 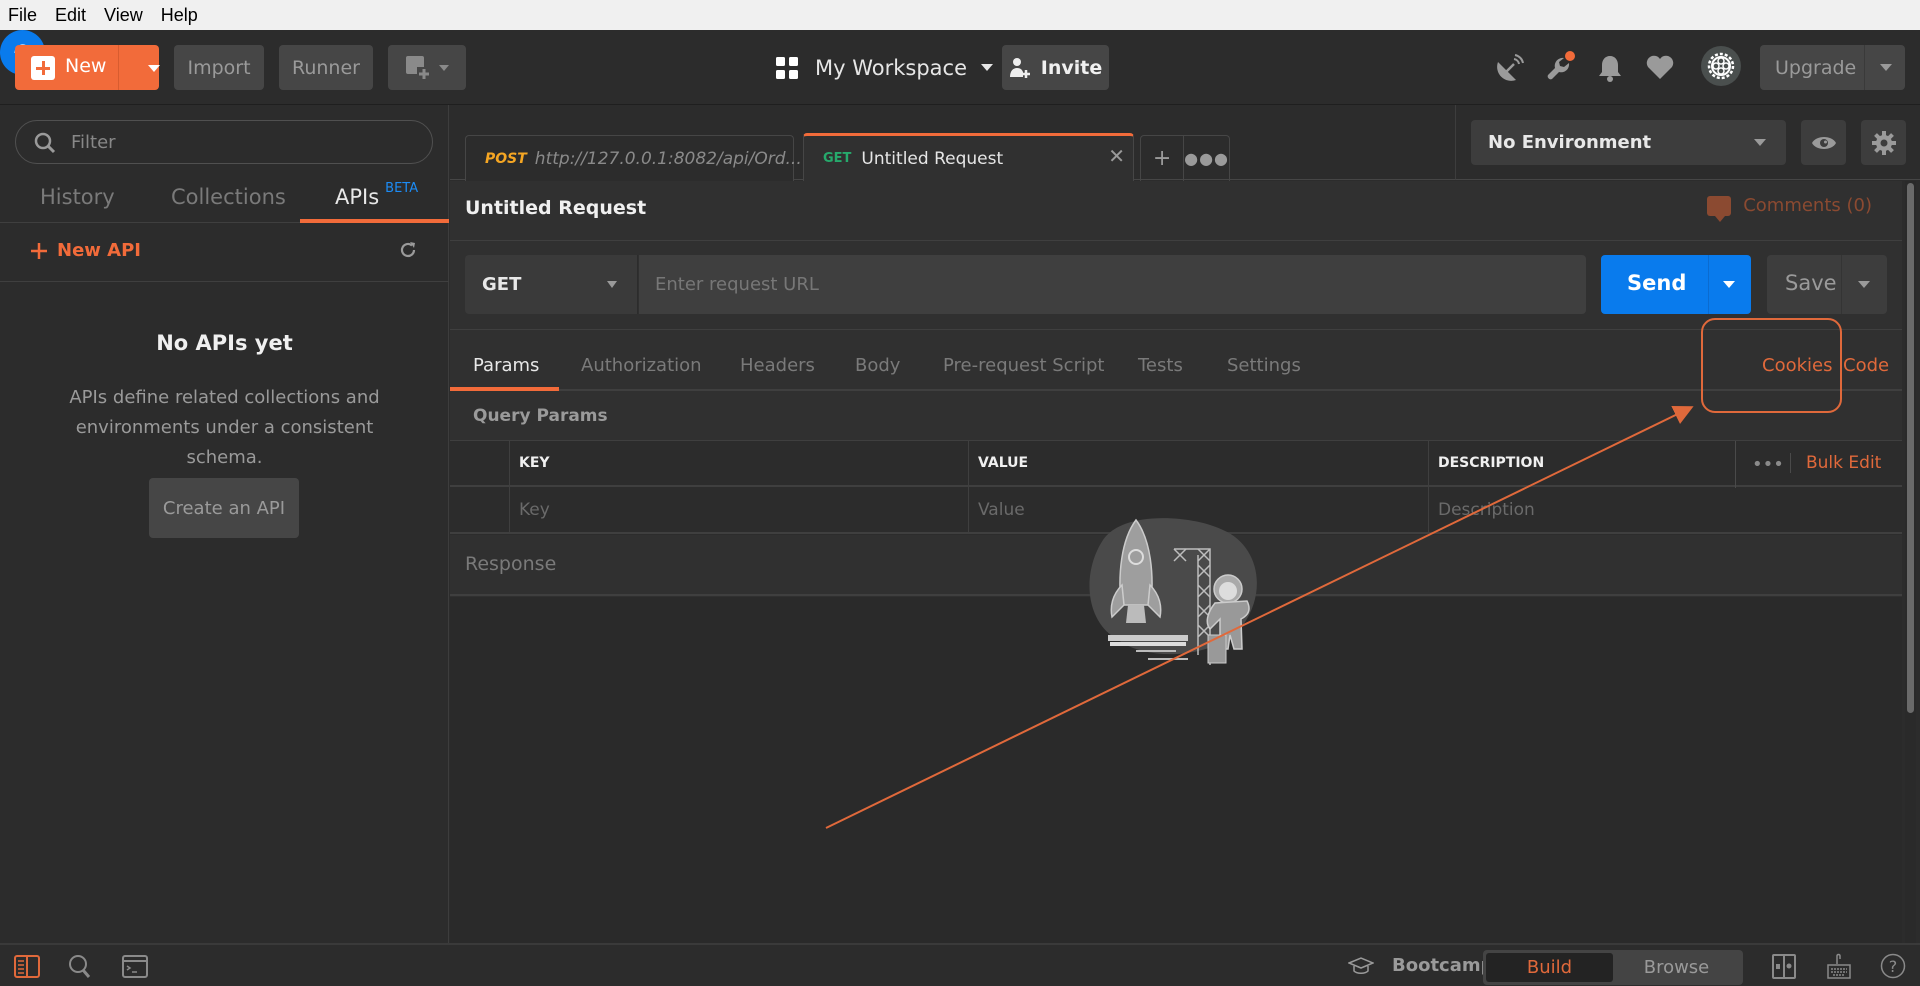 What do you see at coordinates (877, 365) in the screenshot?
I see `tab-body: Body` at bounding box center [877, 365].